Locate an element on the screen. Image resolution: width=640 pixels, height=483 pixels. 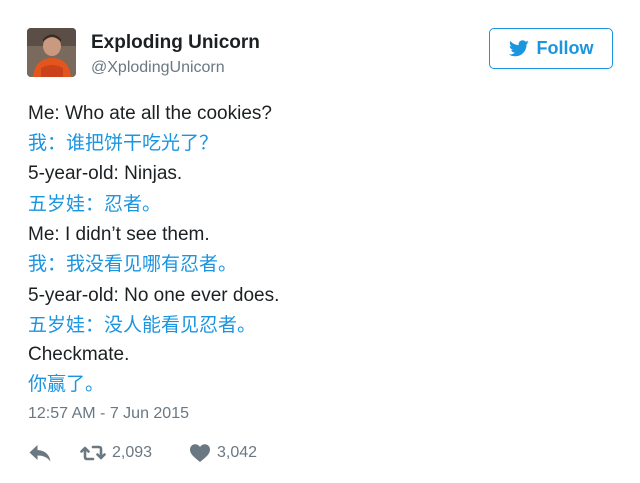
reply-button is located at coordinates (43, 453).